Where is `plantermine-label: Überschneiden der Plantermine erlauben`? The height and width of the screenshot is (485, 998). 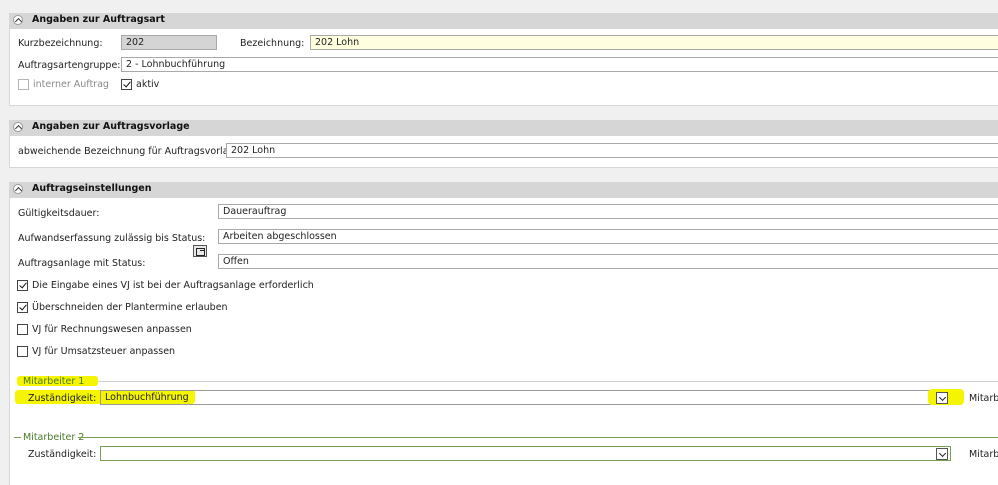 plantermine-label: Überschneiden der Plantermine erlauben is located at coordinates (130, 307).